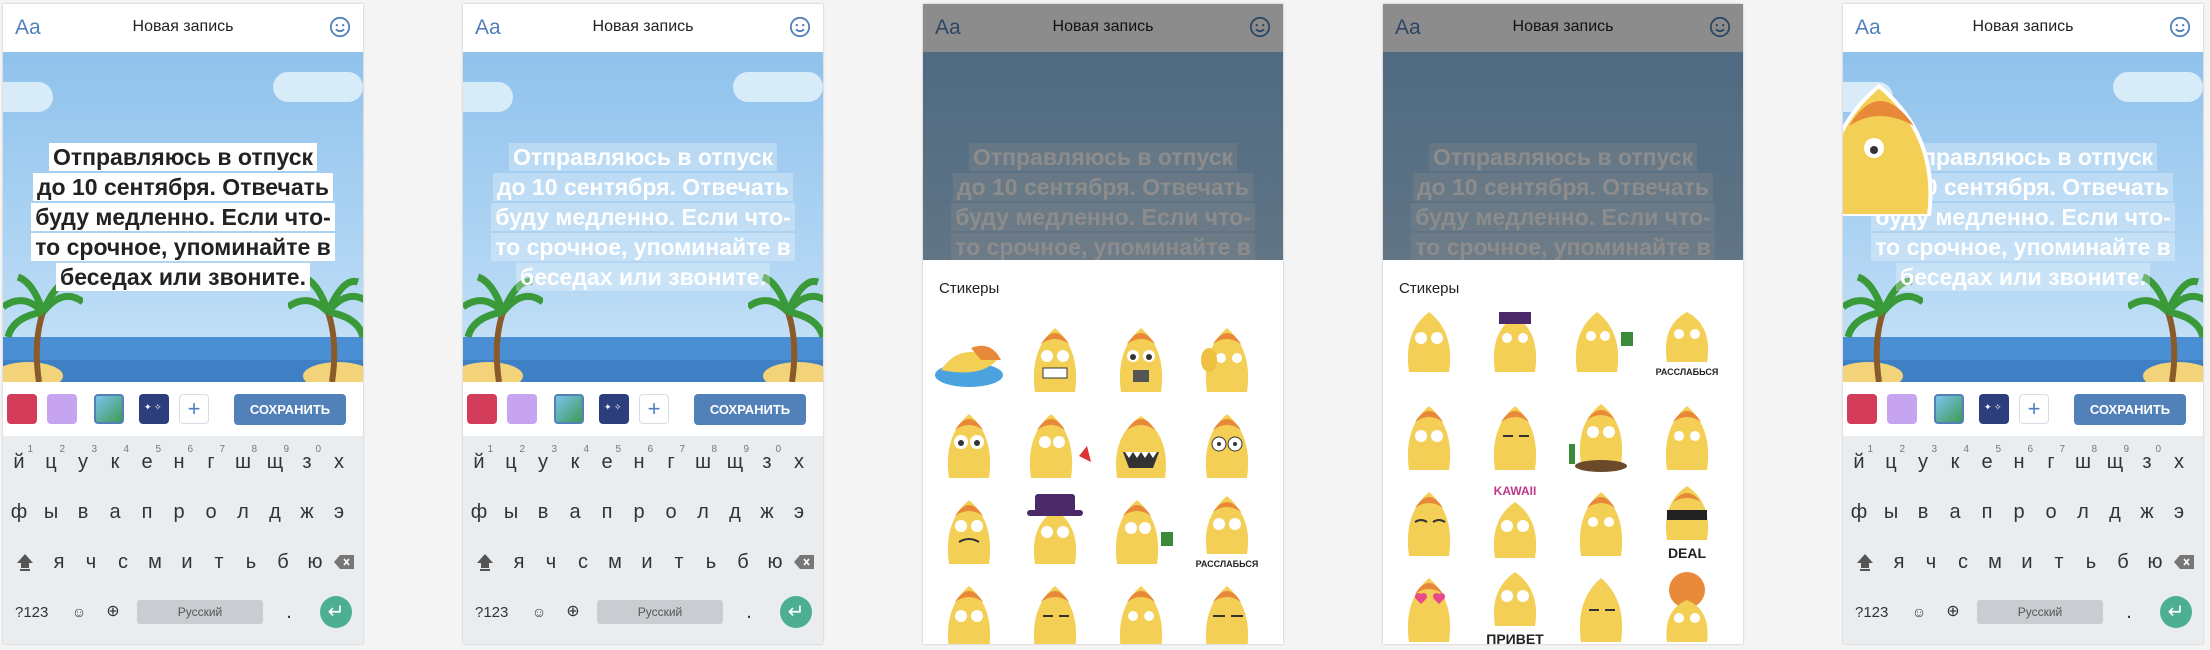  Describe the element at coordinates (290, 409) in the screenshot. I see `save-button: СОХРАНИТЬ` at that location.